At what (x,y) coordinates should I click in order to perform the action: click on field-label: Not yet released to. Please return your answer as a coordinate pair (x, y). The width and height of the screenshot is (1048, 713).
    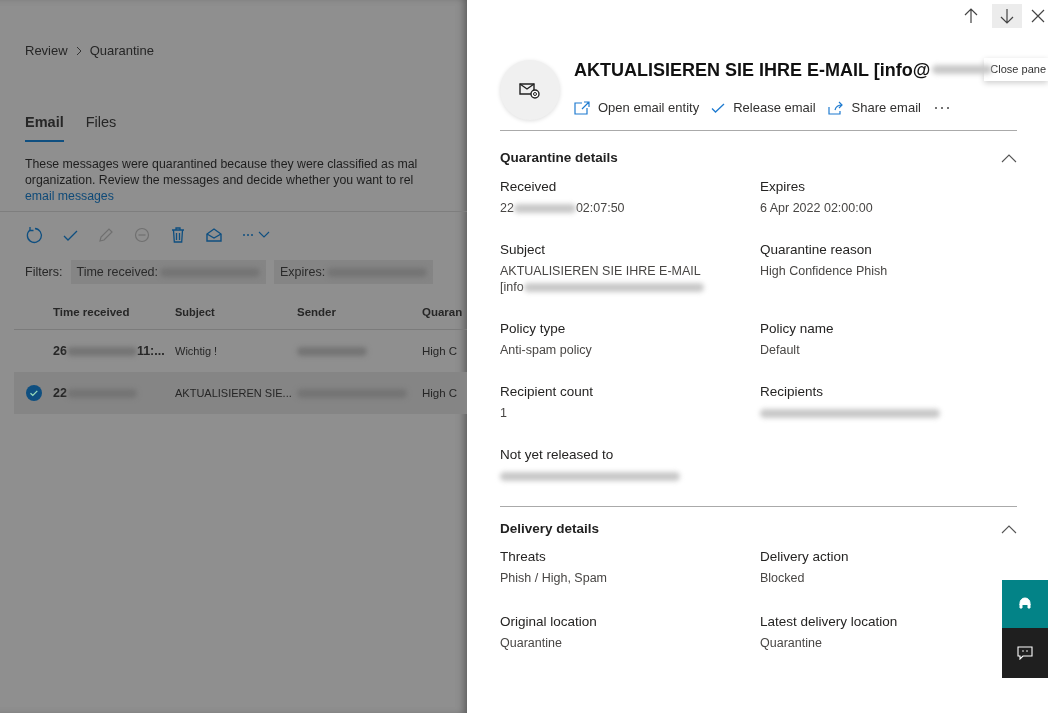
    Looking at the image, I should click on (557, 454).